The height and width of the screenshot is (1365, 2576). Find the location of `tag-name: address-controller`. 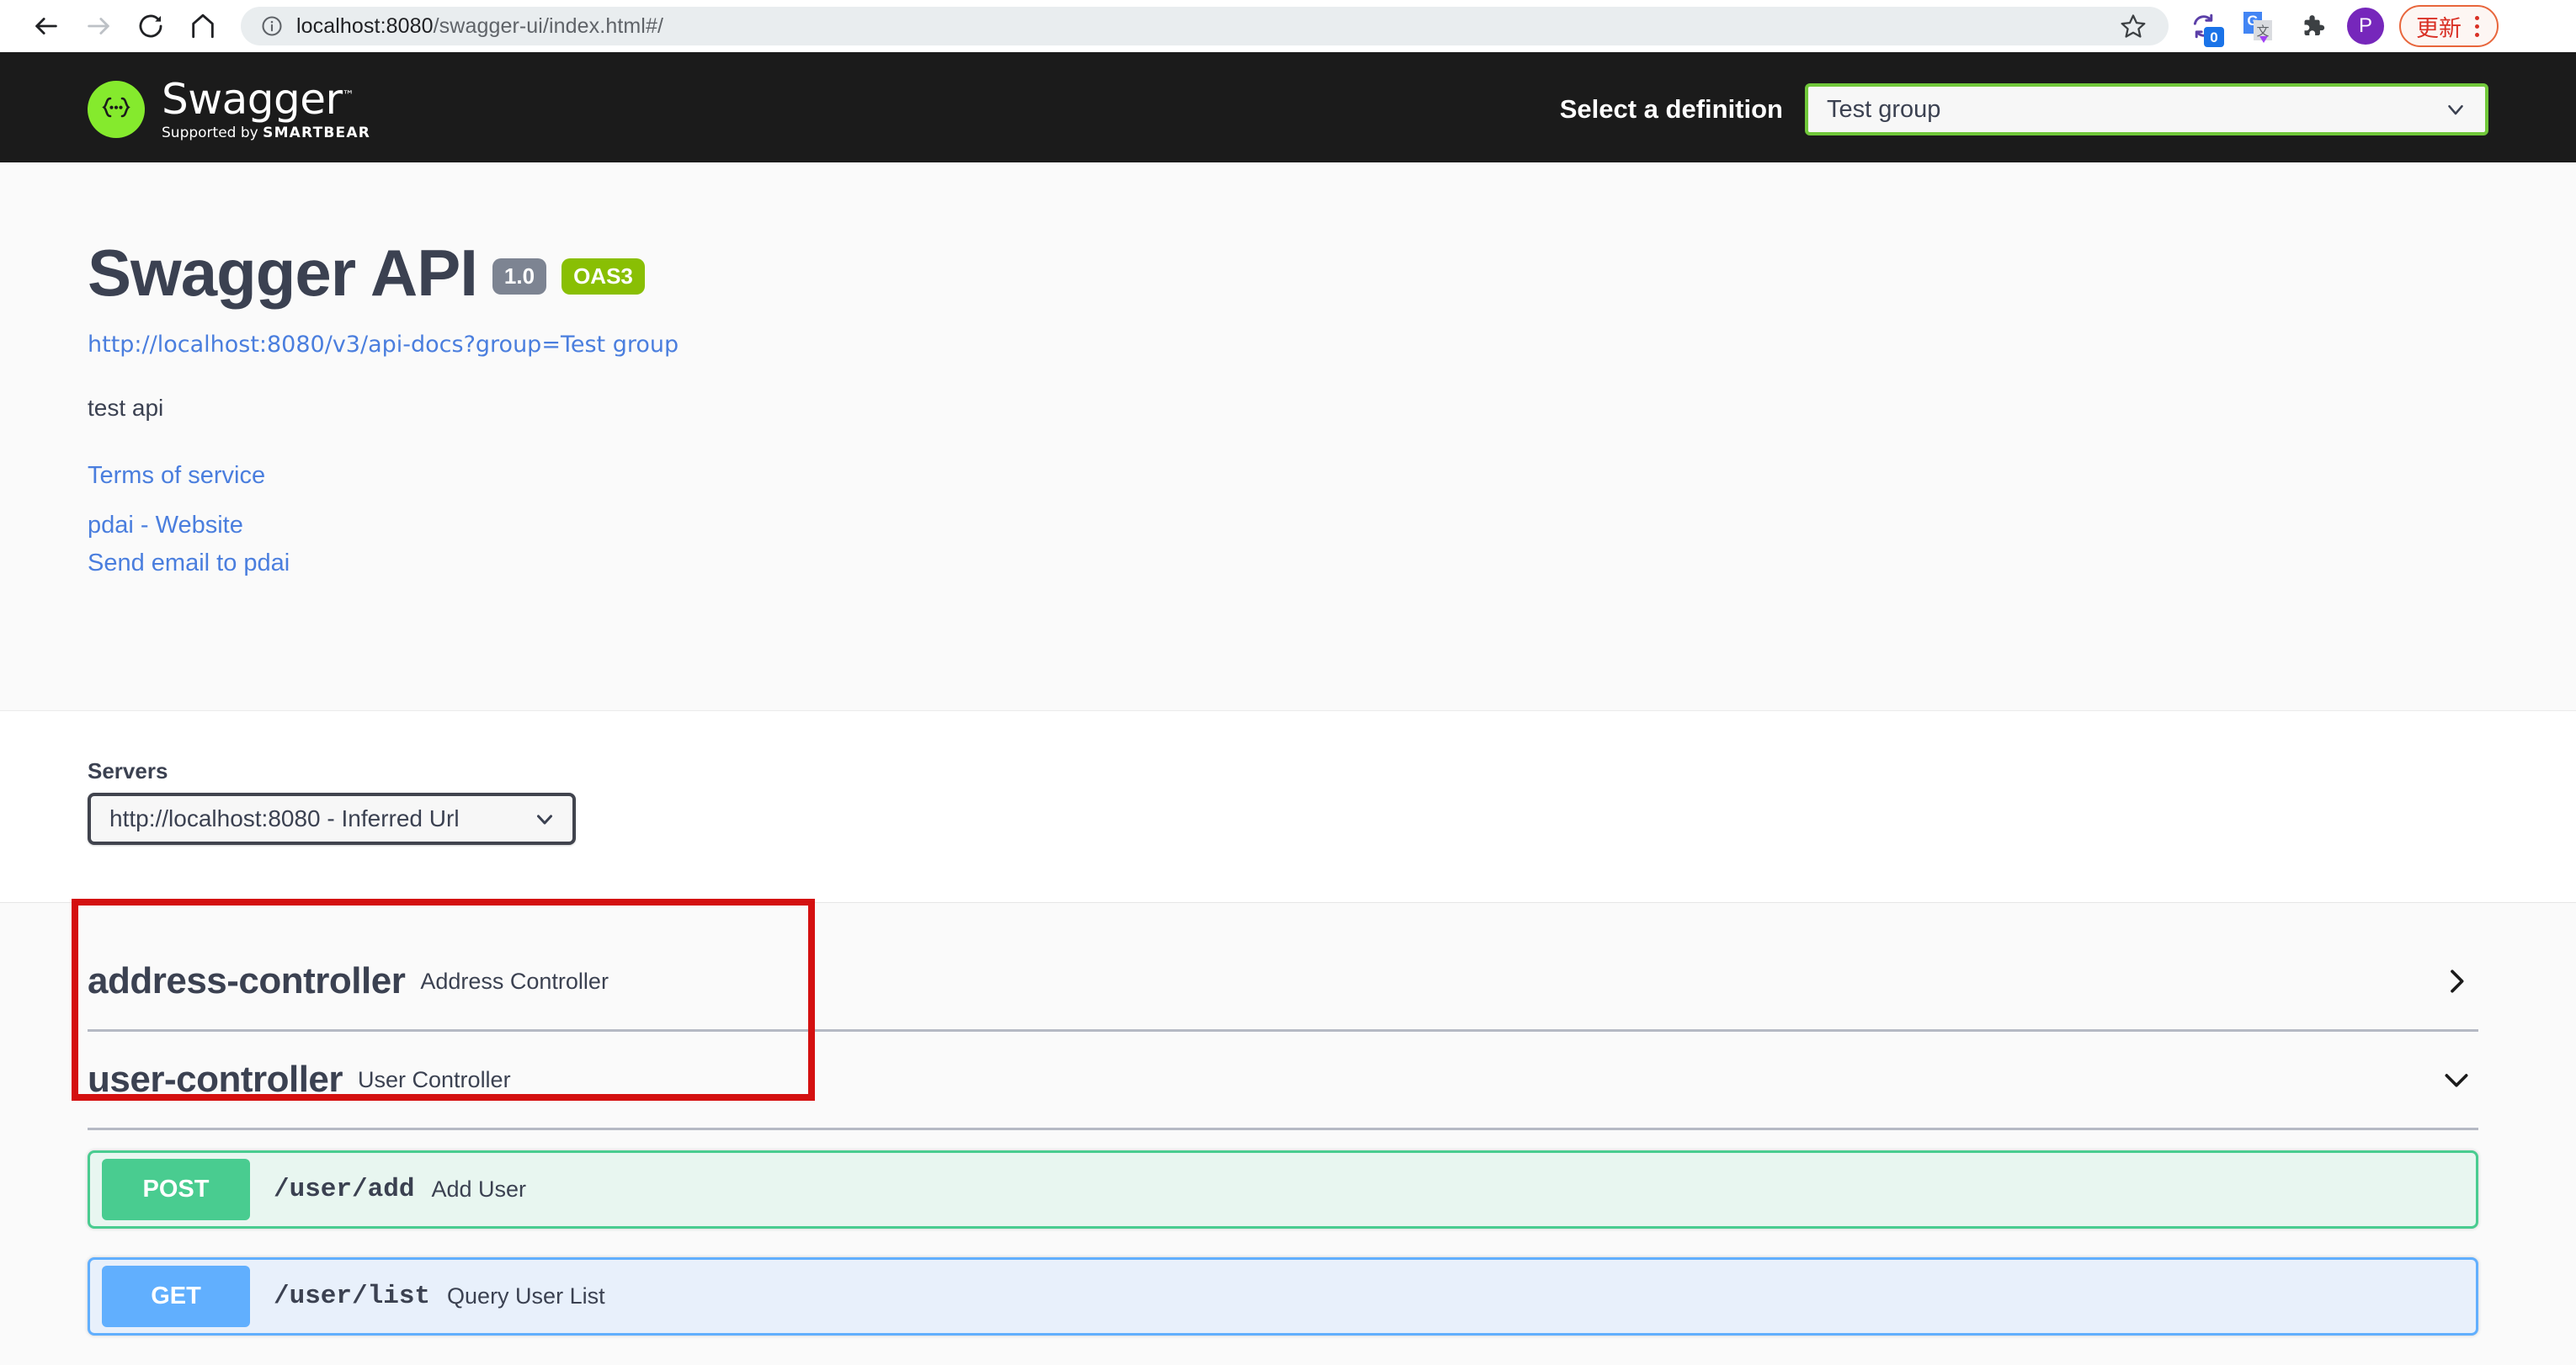

tag-name: address-controller is located at coordinates (247, 980).